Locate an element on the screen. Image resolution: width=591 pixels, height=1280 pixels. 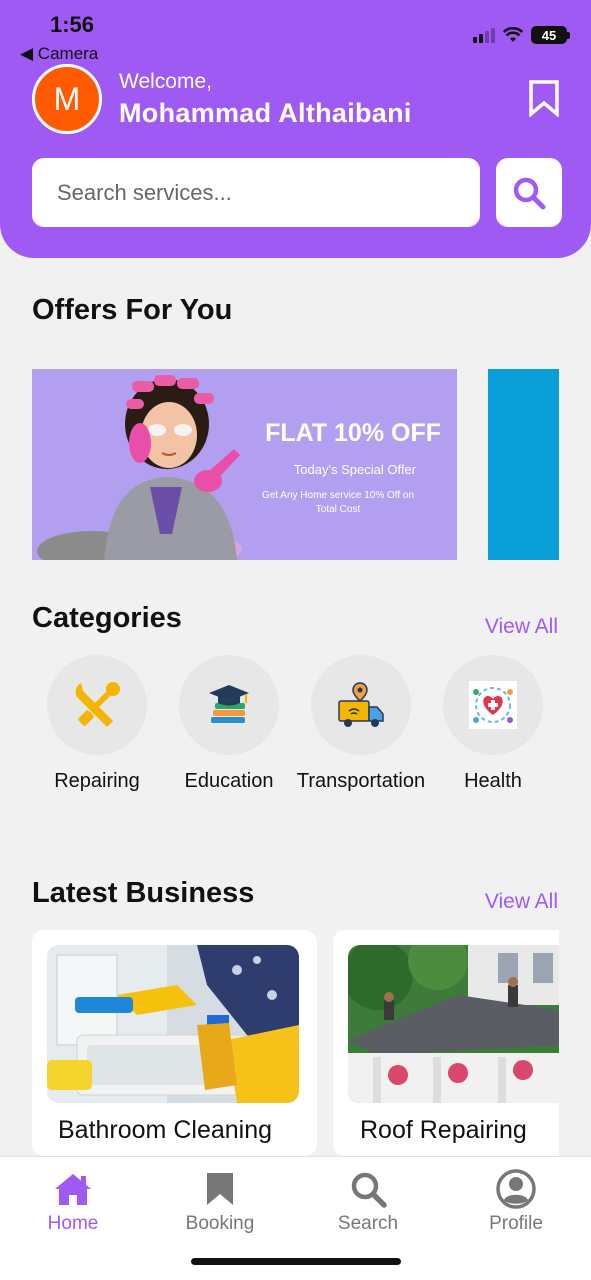
latest-business-title: Latest Business is located at coordinates (143, 893).